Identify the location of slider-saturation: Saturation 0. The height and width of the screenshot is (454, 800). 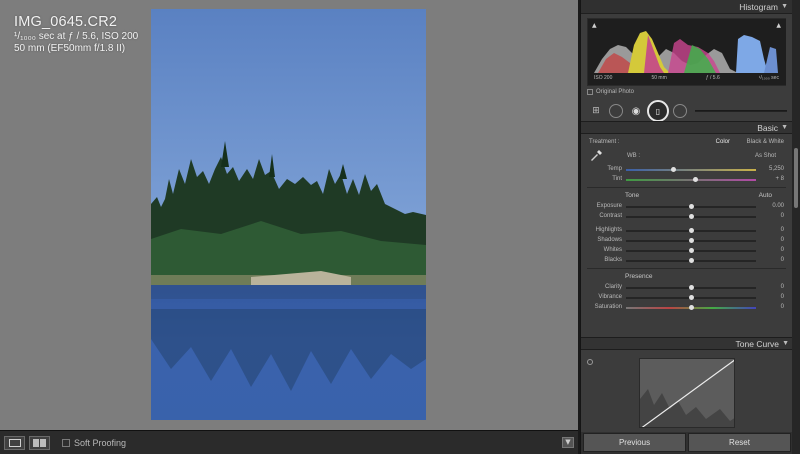
(686, 308).